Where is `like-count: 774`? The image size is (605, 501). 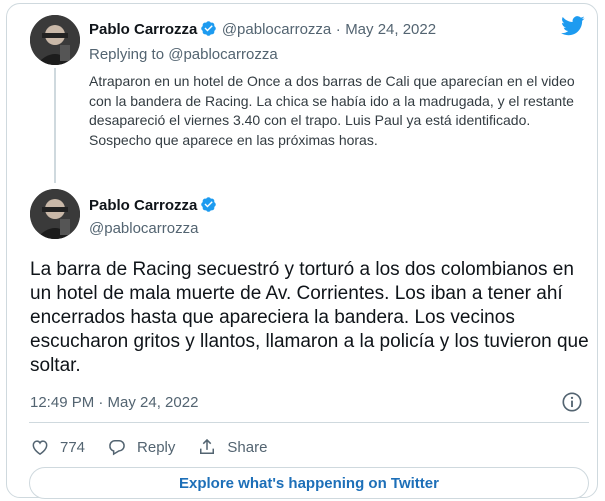
like-count: 774 is located at coordinates (73, 447).